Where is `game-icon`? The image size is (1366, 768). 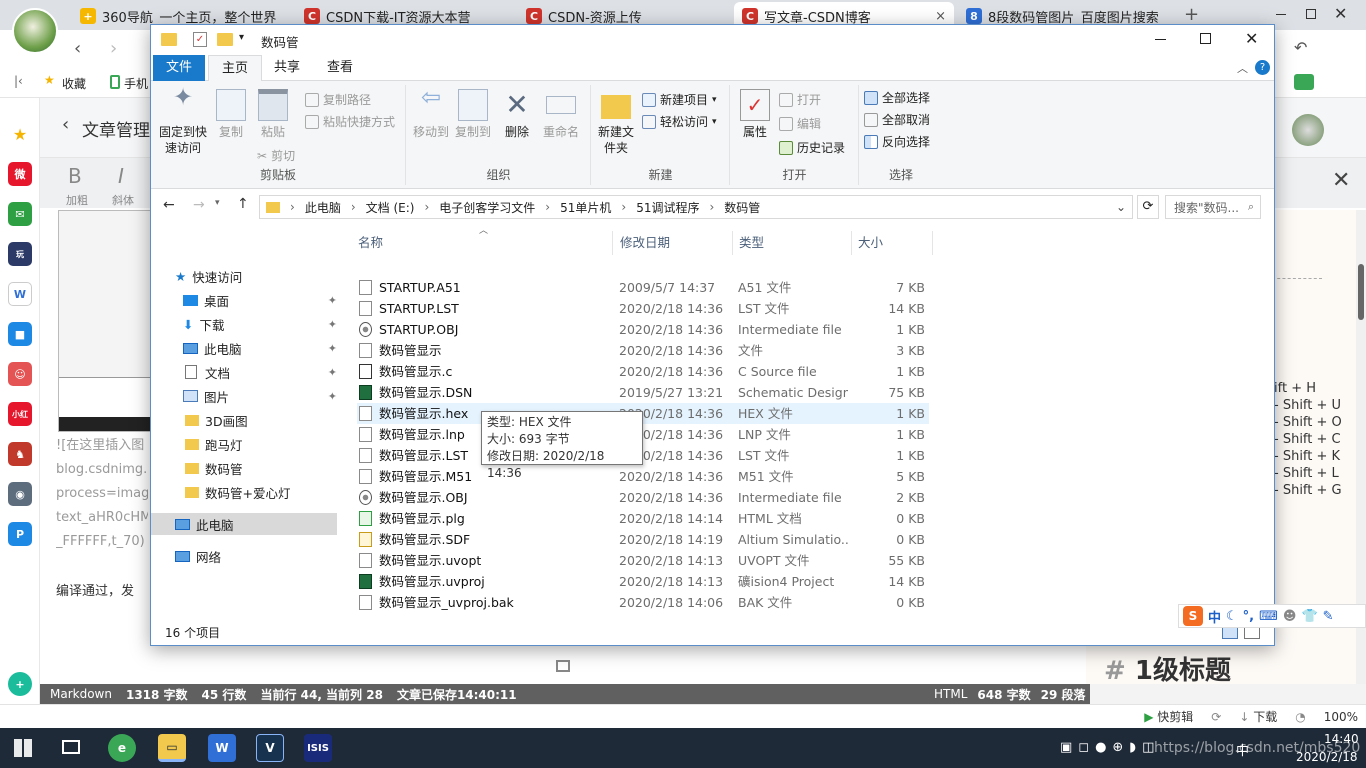
game-icon is located at coordinates (1304, 82).